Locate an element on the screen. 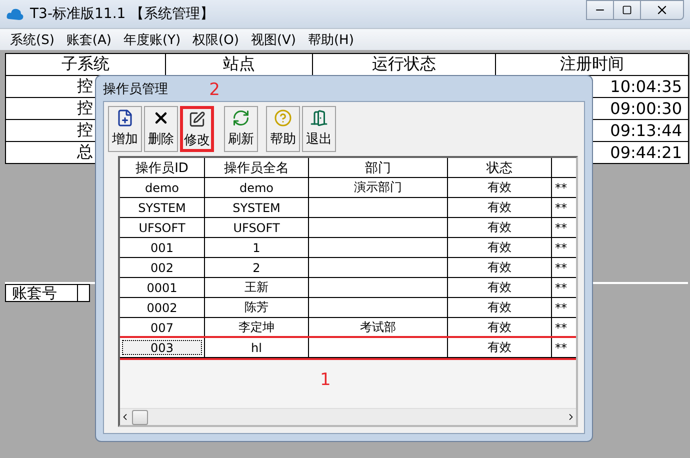 The width and height of the screenshot is (690, 458). table-cell: hl is located at coordinates (257, 348).